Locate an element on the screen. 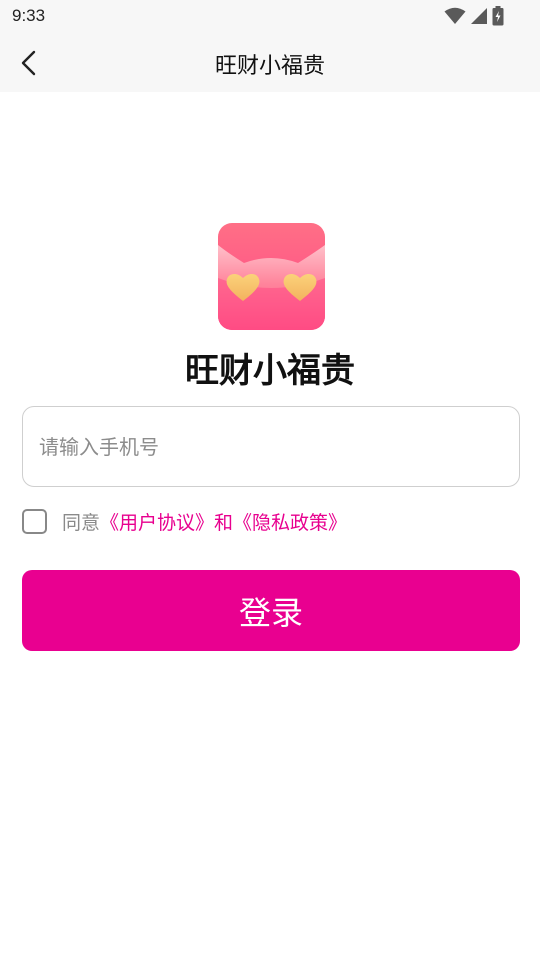  status-bar: 9:33 is located at coordinates (270, 17).